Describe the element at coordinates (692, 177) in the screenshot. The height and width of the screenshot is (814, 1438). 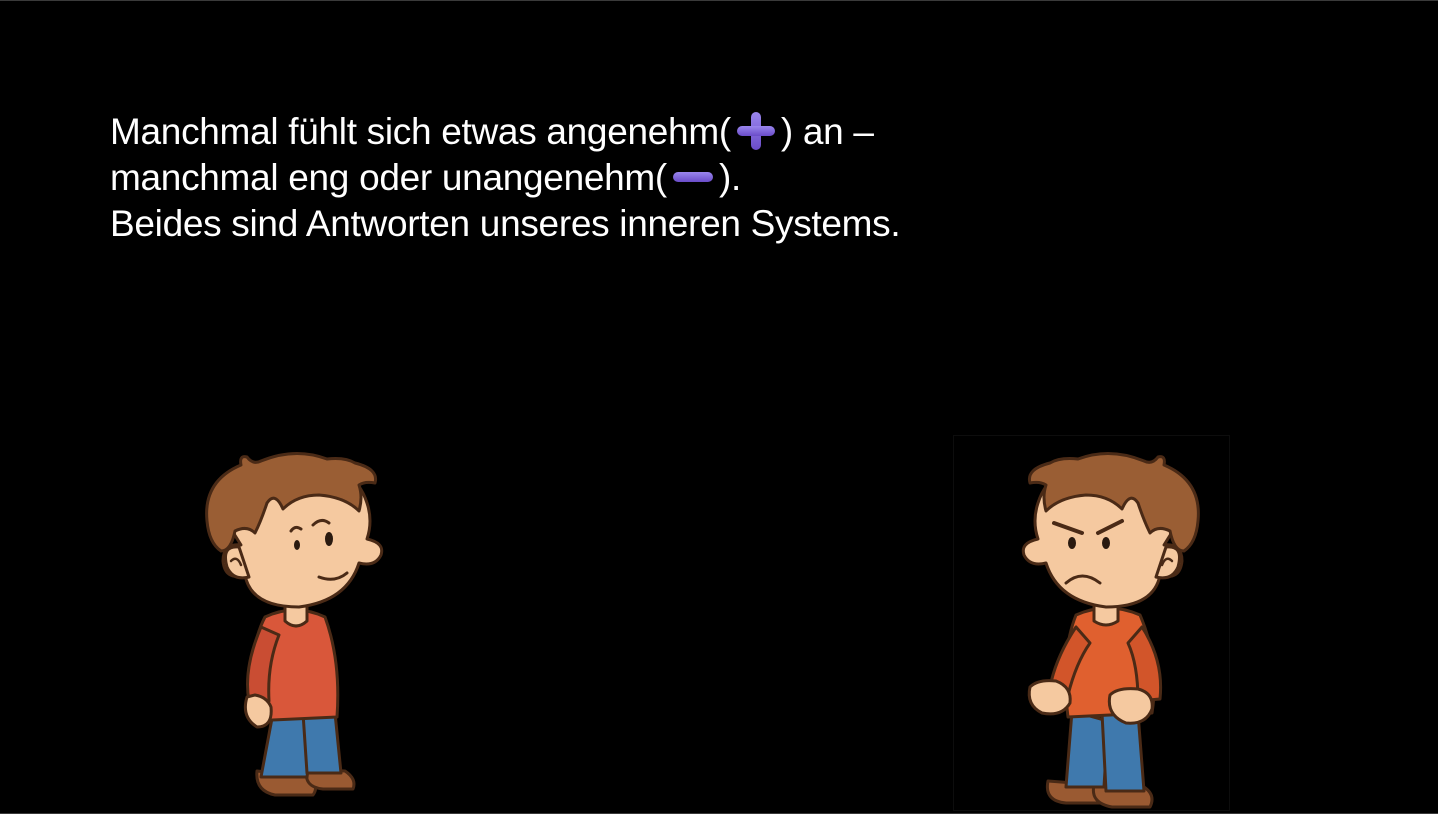
I see `heavy-minus-sign-icon` at that location.